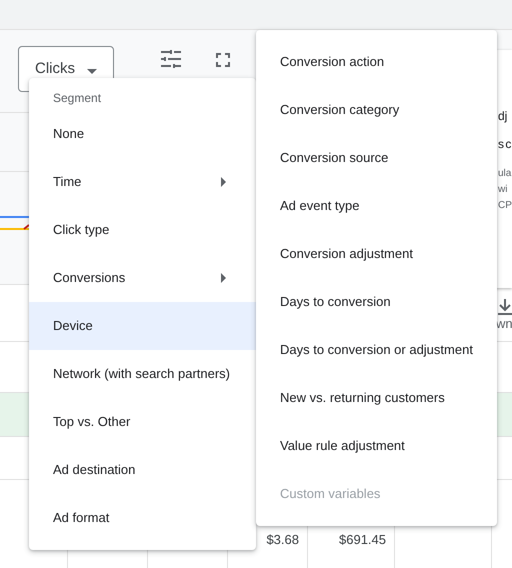 This screenshot has height=568, width=512. Describe the element at coordinates (142, 134) in the screenshot. I see `menu-item: None` at that location.